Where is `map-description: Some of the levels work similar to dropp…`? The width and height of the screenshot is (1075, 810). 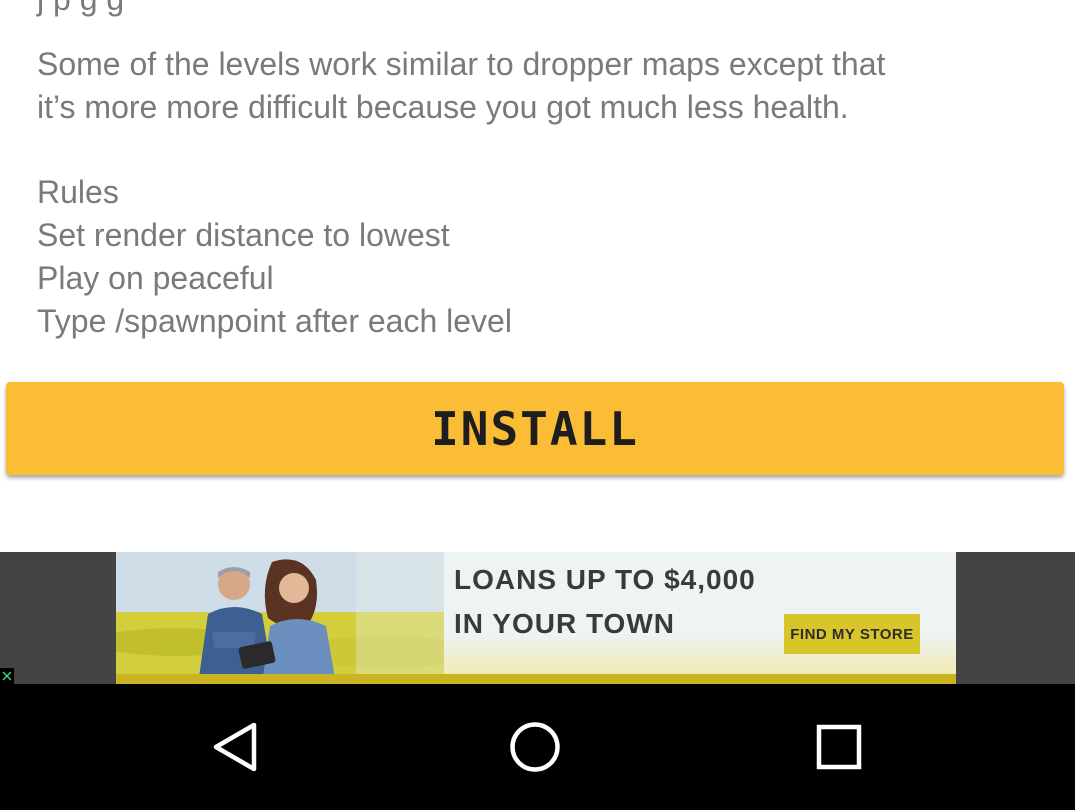
map-description: Some of the levels work similar to dropp… is located at coordinates (542, 86).